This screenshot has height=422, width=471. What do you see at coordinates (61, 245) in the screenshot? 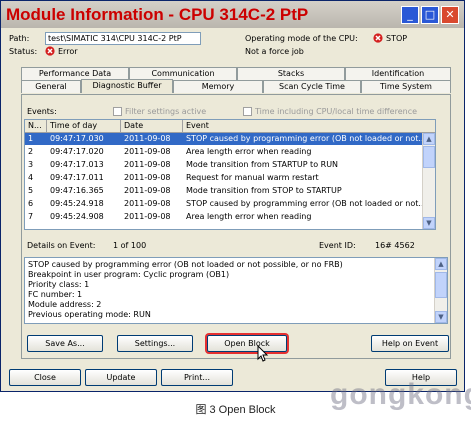
I see `details-label: Details on Event:` at bounding box center [61, 245].